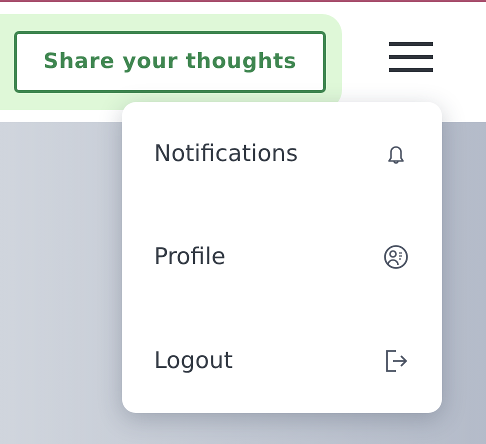 The height and width of the screenshot is (444, 486). Describe the element at coordinates (170, 62) in the screenshot. I see `share-button: Share your thoughts` at that location.